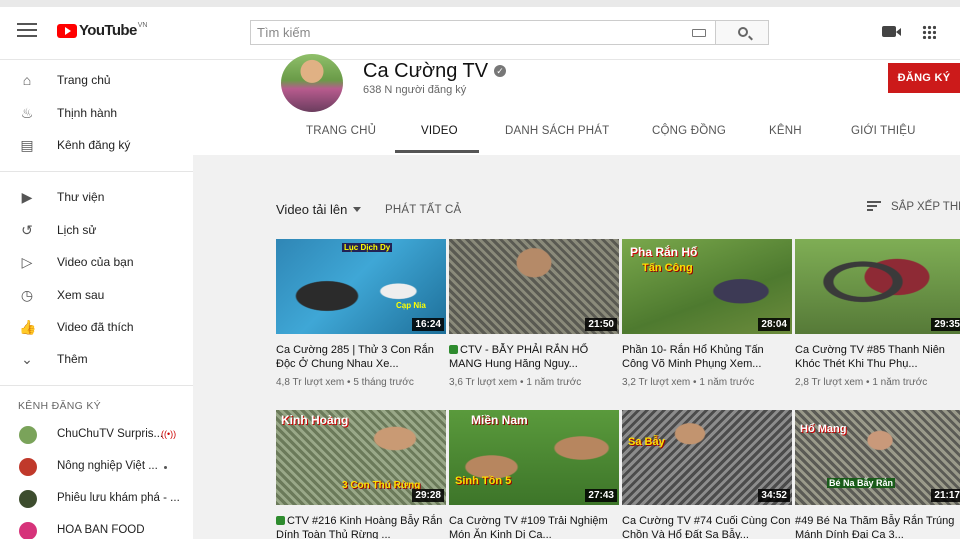  What do you see at coordinates (357, 209) in the screenshot?
I see `caret-down-icon` at bounding box center [357, 209].